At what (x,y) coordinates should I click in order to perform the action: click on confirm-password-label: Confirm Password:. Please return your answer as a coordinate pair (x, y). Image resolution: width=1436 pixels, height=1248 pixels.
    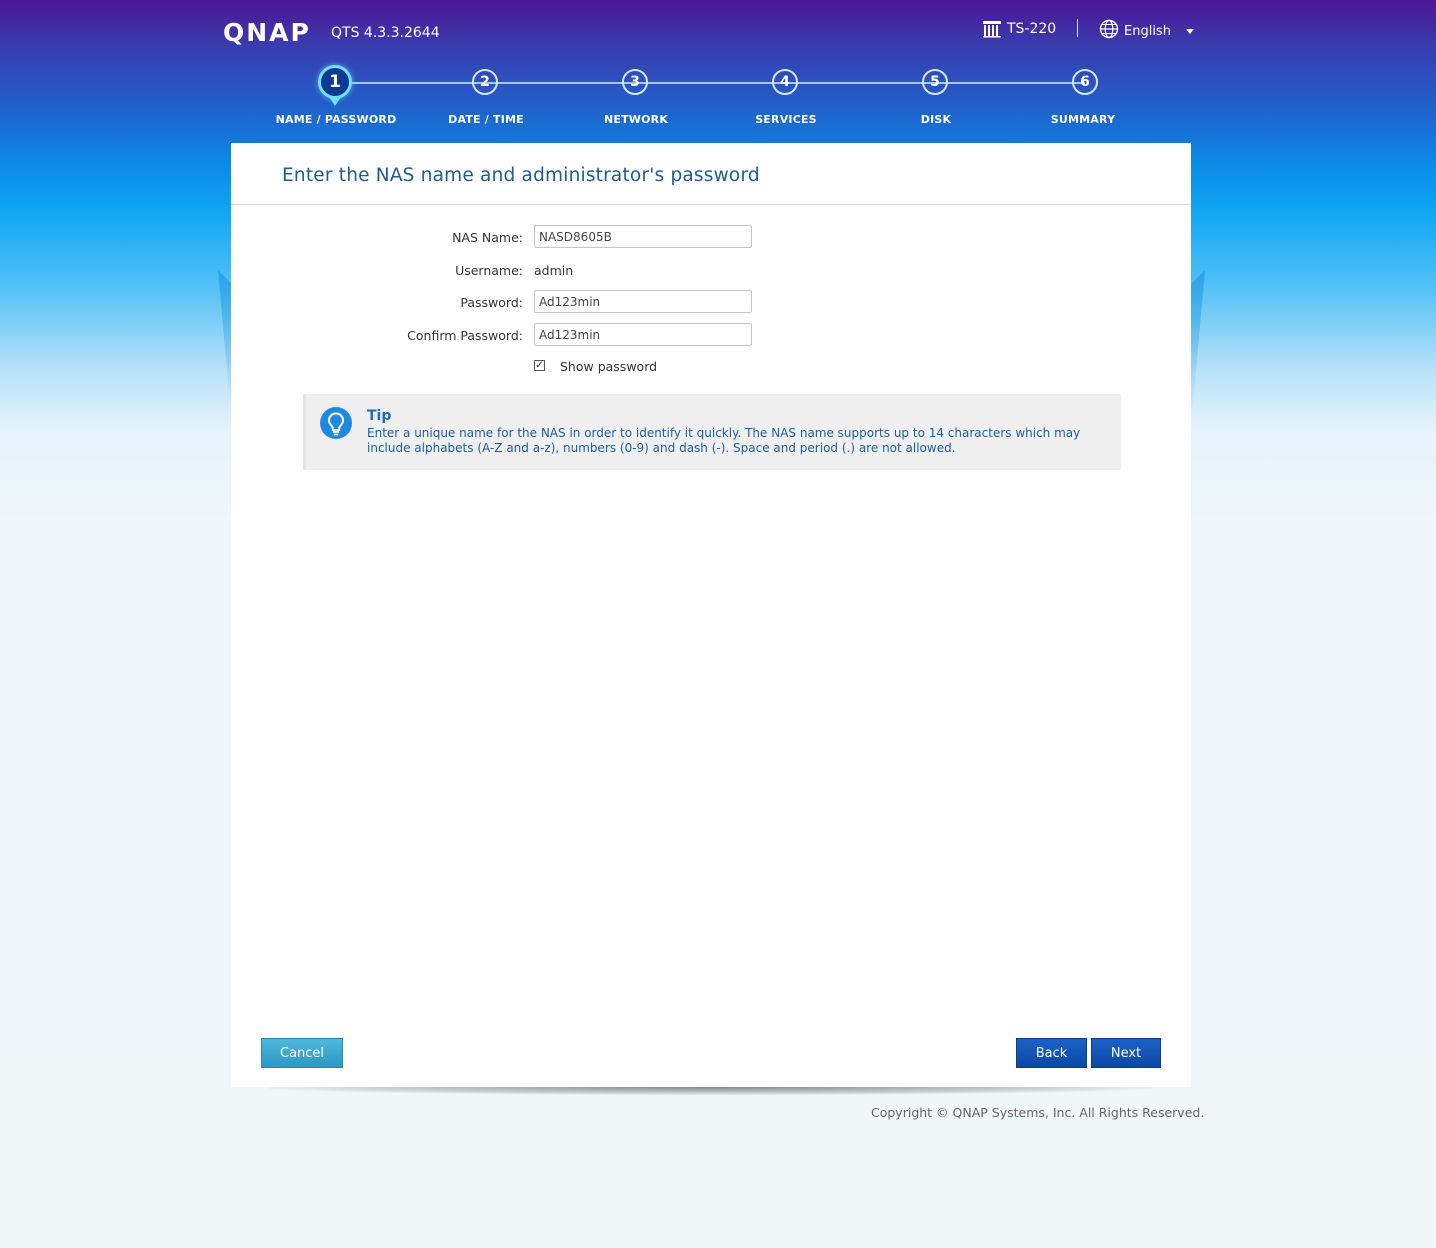
    Looking at the image, I should click on (465, 335).